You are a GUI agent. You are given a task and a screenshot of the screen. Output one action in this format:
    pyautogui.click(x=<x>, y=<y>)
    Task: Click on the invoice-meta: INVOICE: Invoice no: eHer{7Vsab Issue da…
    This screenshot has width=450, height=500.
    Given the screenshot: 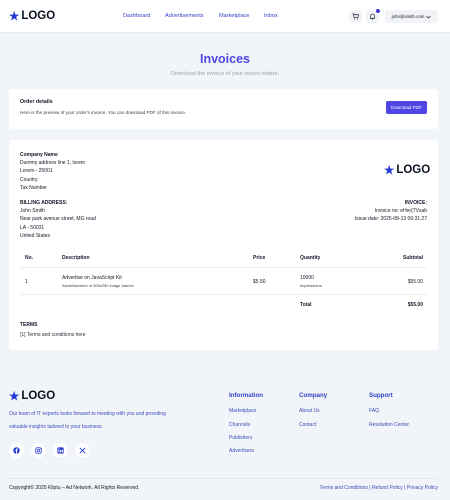 What is the action you would take?
    pyautogui.click(x=391, y=211)
    